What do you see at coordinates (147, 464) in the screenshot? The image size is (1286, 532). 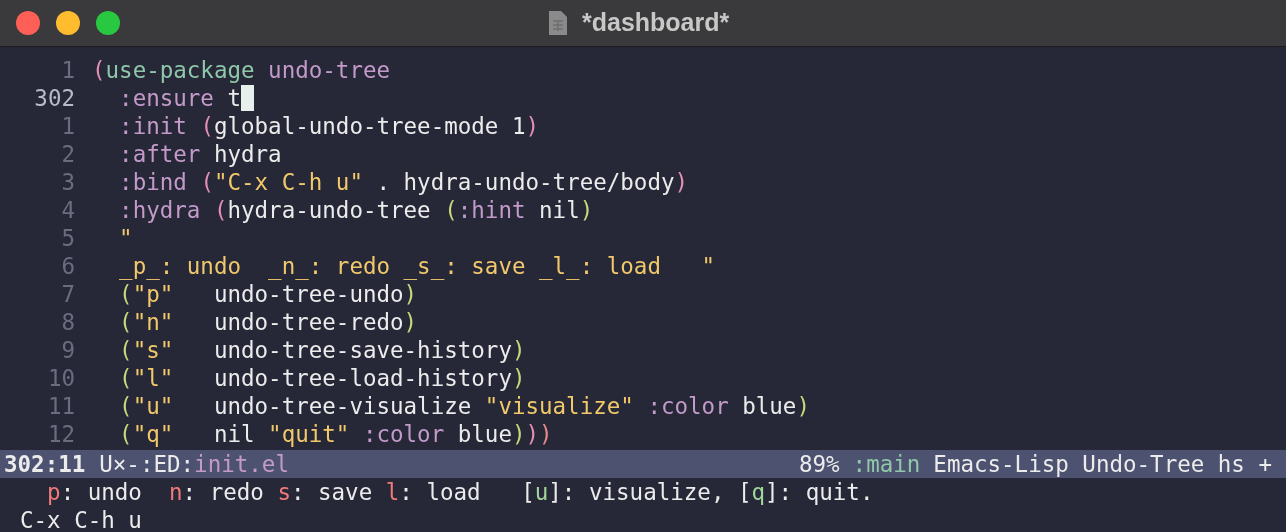 I see `buffer-flags: U×-:ED:` at bounding box center [147, 464].